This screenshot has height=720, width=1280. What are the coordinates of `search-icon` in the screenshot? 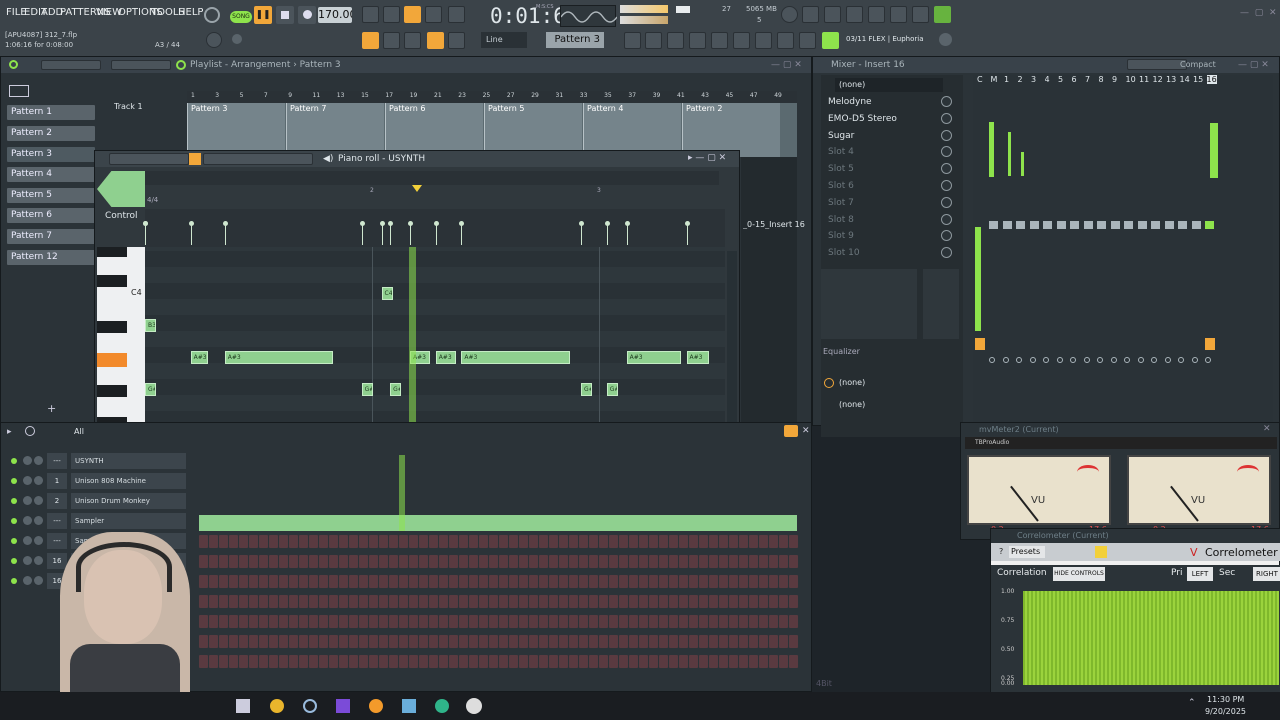 It's located at (310, 706).